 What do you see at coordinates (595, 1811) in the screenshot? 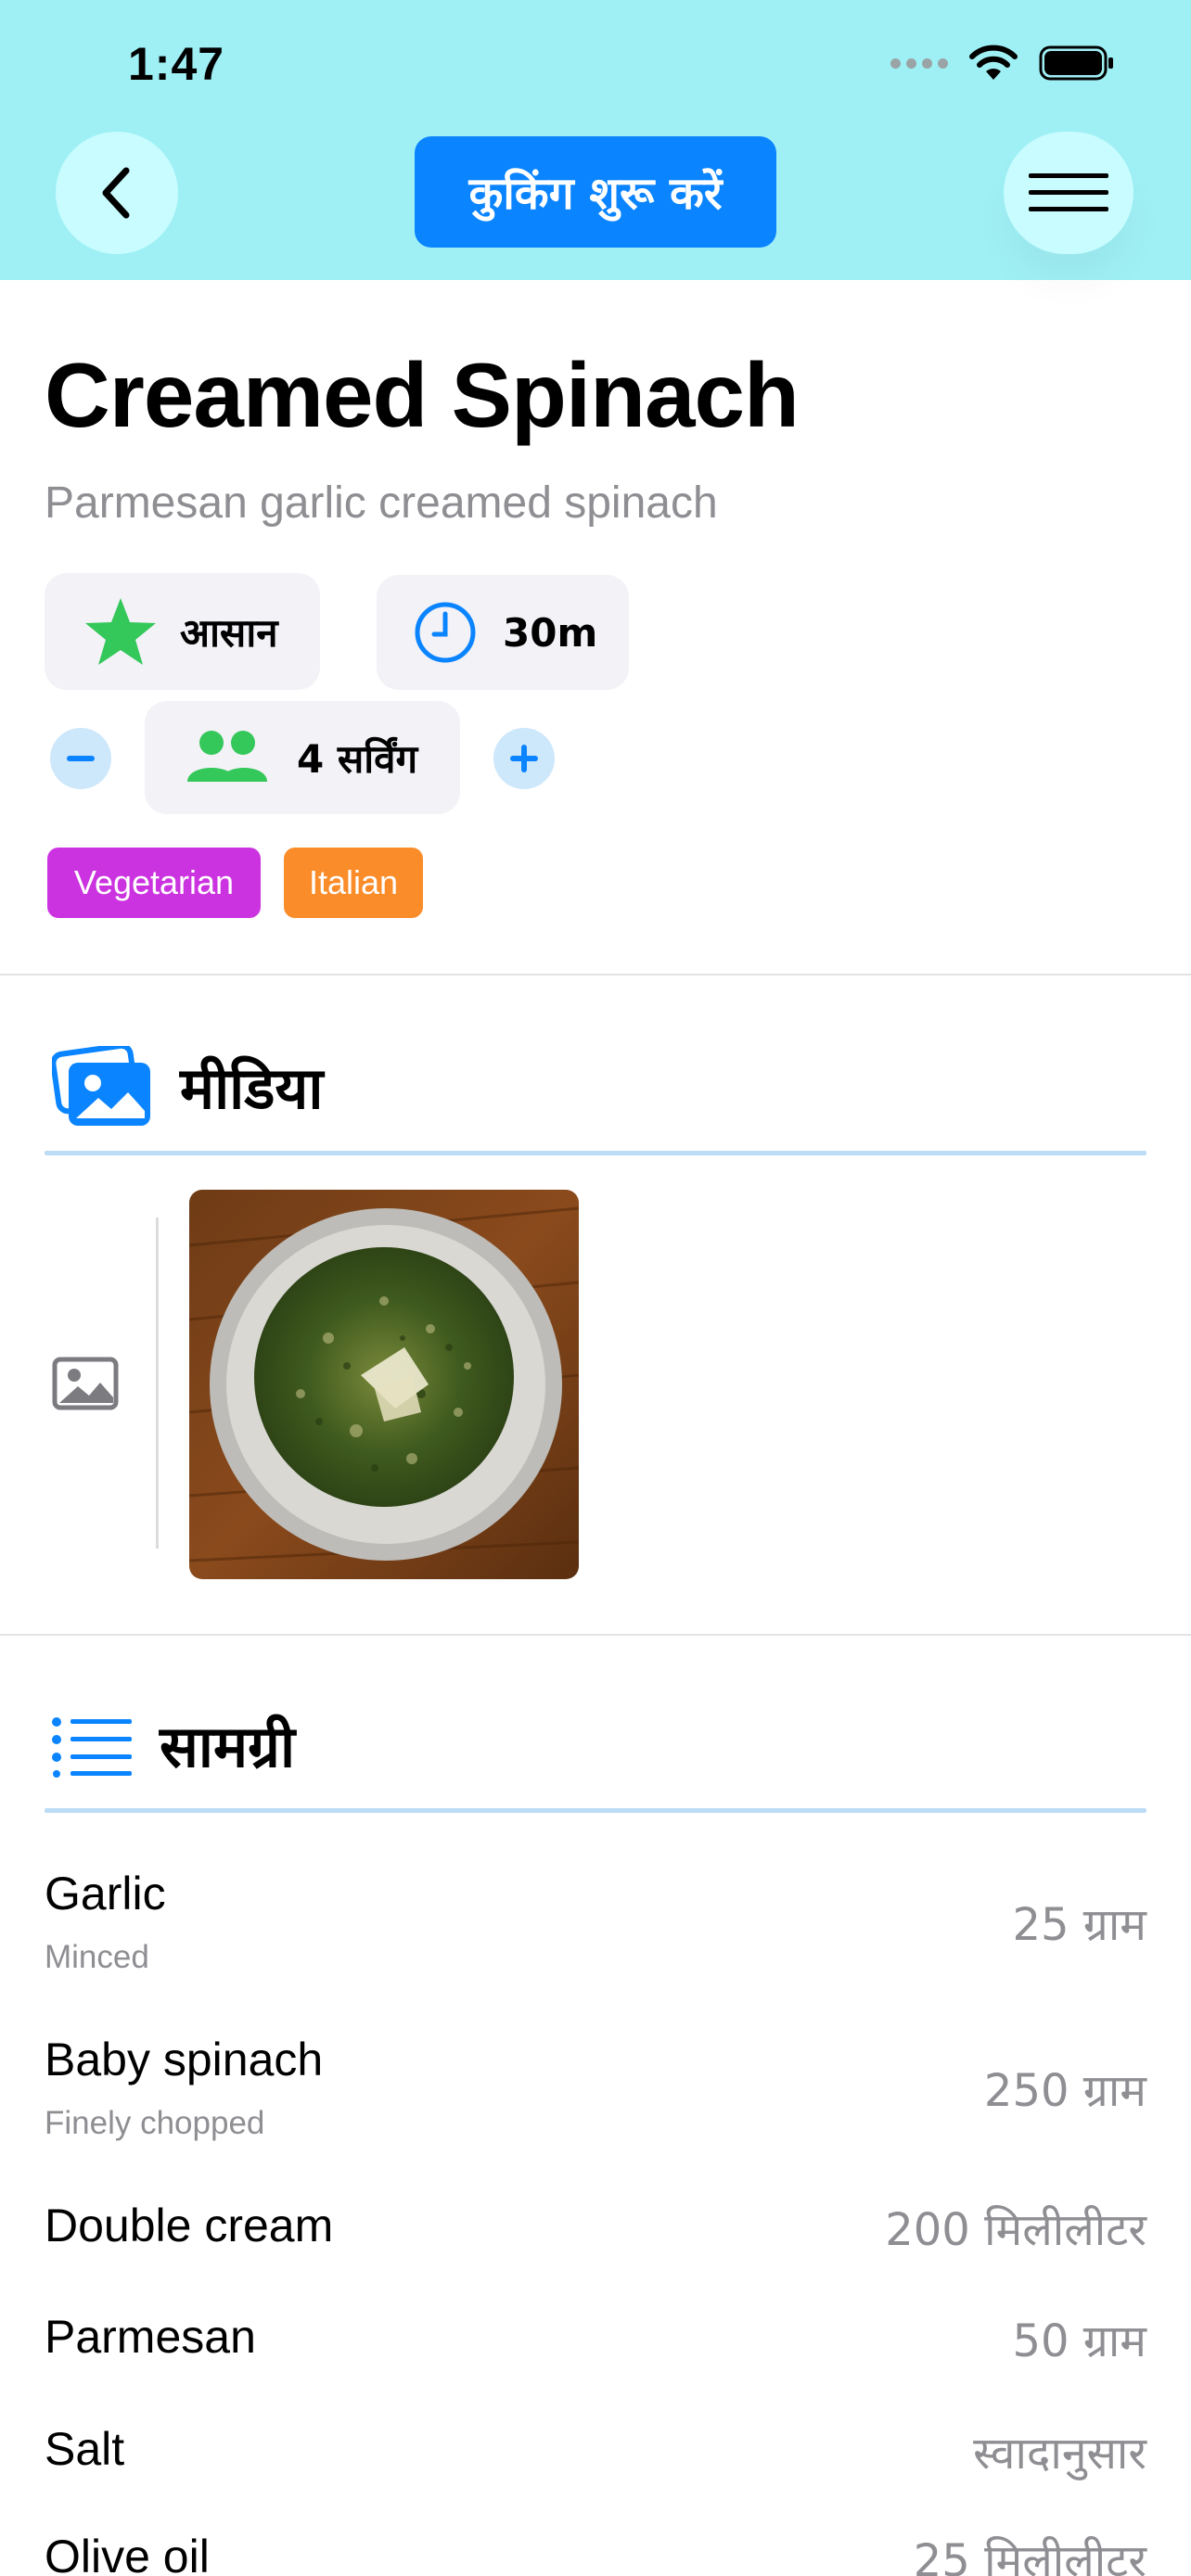
I see `ingredients-section-rule` at bounding box center [595, 1811].